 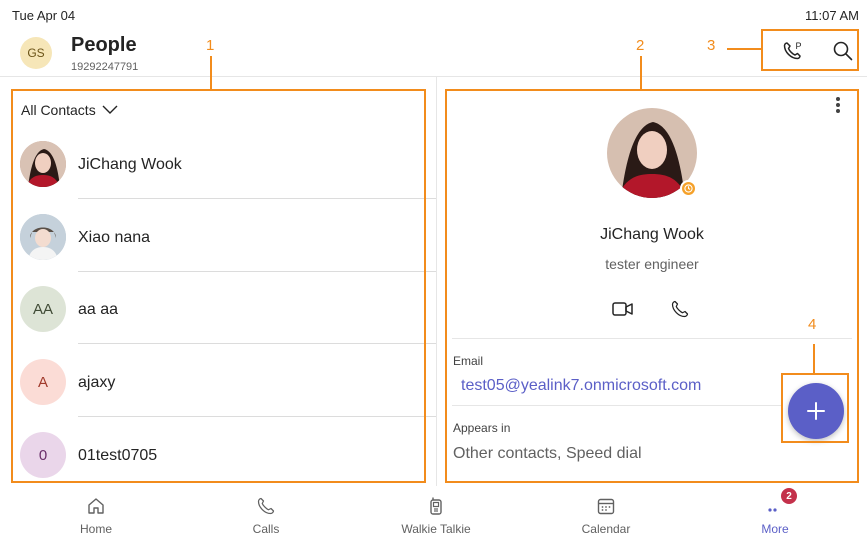 I want to click on user-phone-number: 19292247791, so click(x=105, y=67).